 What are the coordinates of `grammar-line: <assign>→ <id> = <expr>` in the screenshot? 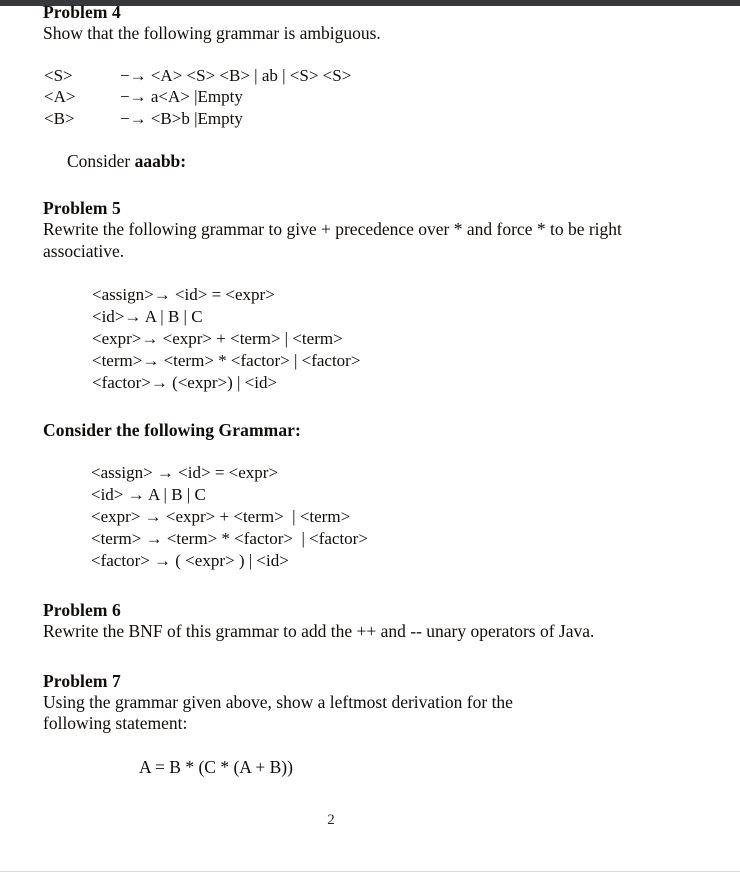 It's located at (394, 295).